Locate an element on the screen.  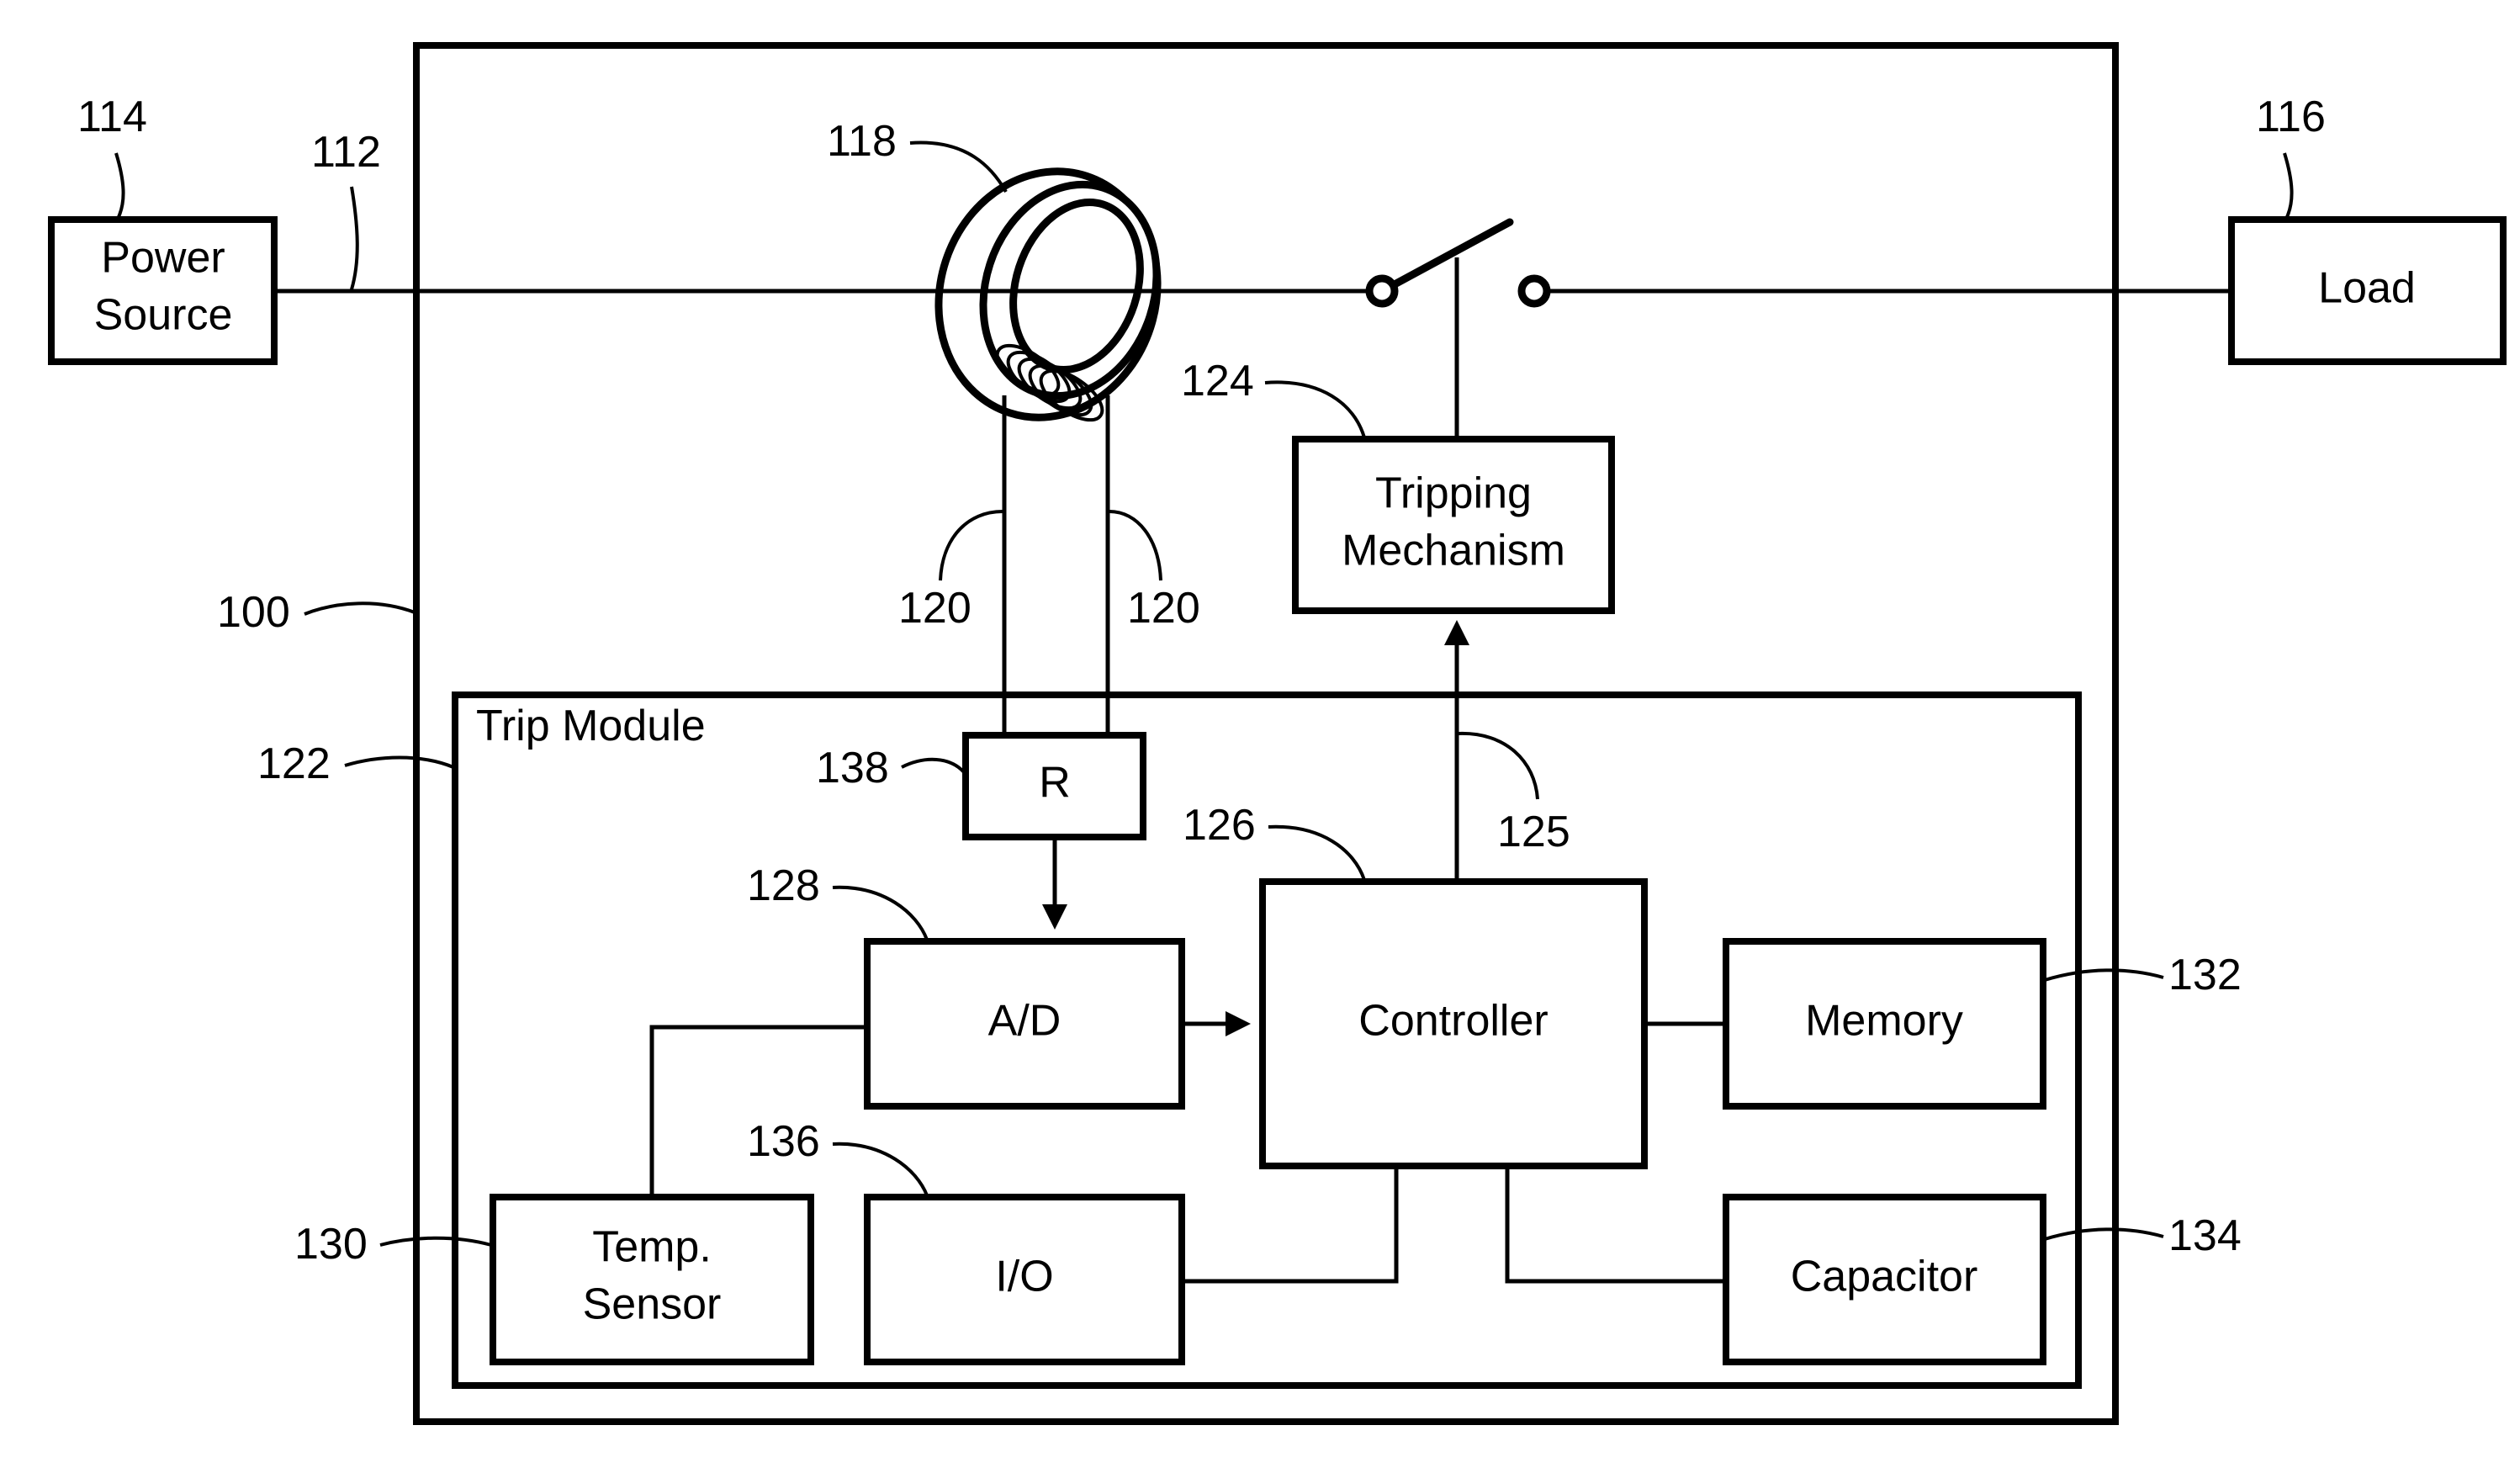
trip-module-leader is located at coordinates (399, 762).